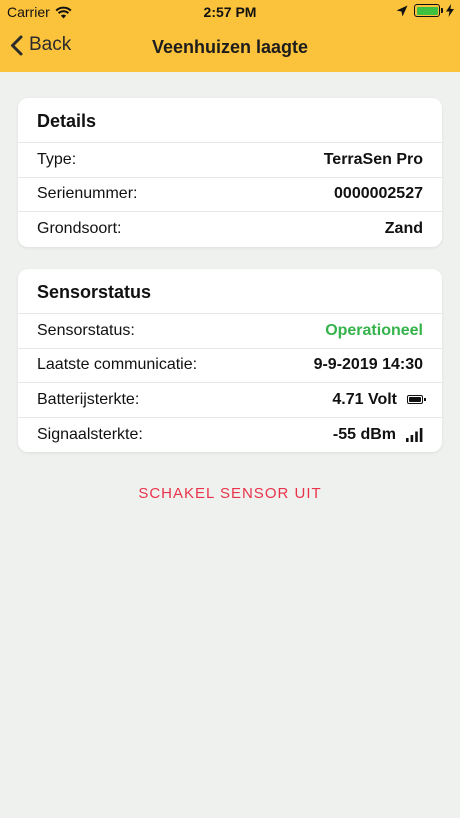  What do you see at coordinates (374, 330) in the screenshot?
I see `status-badge: Operationeel` at bounding box center [374, 330].